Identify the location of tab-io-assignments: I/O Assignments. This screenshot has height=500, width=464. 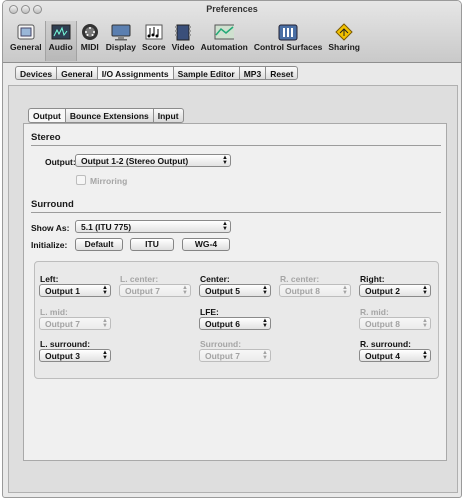
(134, 73).